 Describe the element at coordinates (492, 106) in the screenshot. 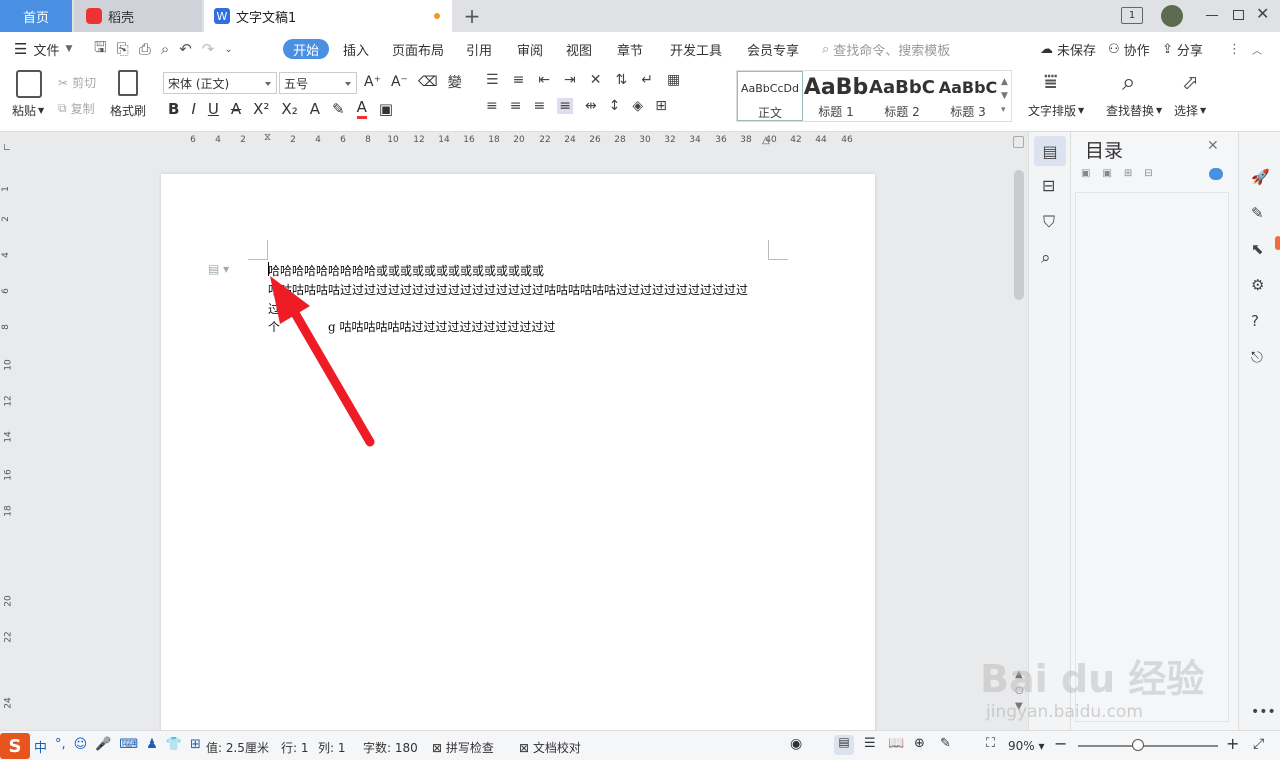

I see `align-left-icon: ≡` at that location.